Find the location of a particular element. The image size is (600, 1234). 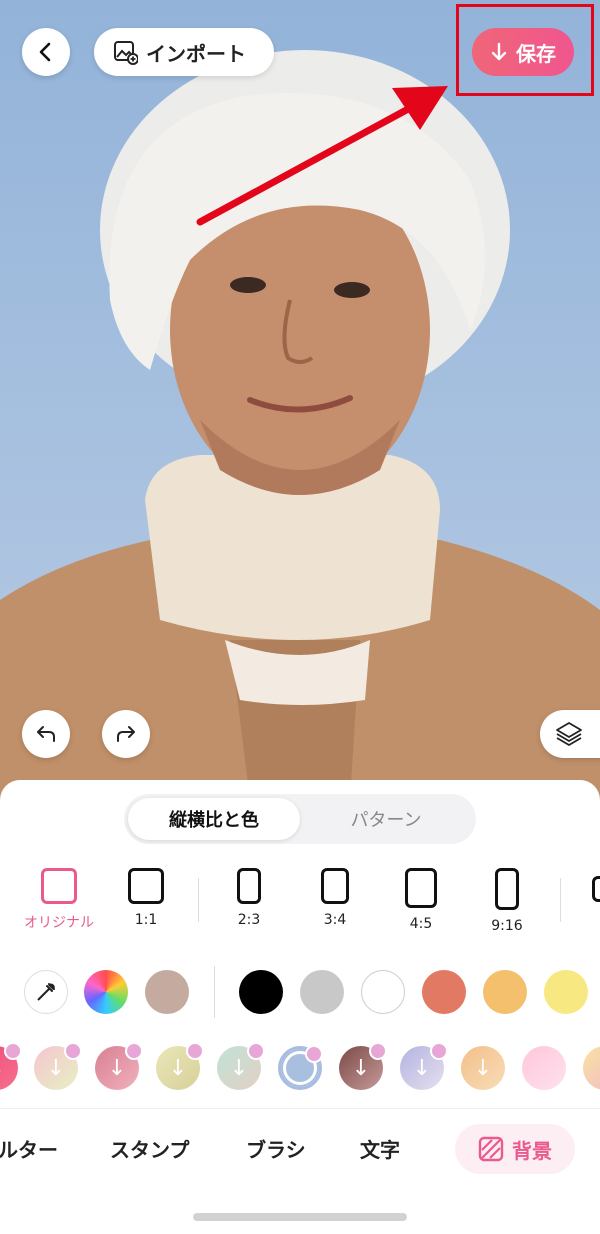

undo-button is located at coordinates (46, 734).